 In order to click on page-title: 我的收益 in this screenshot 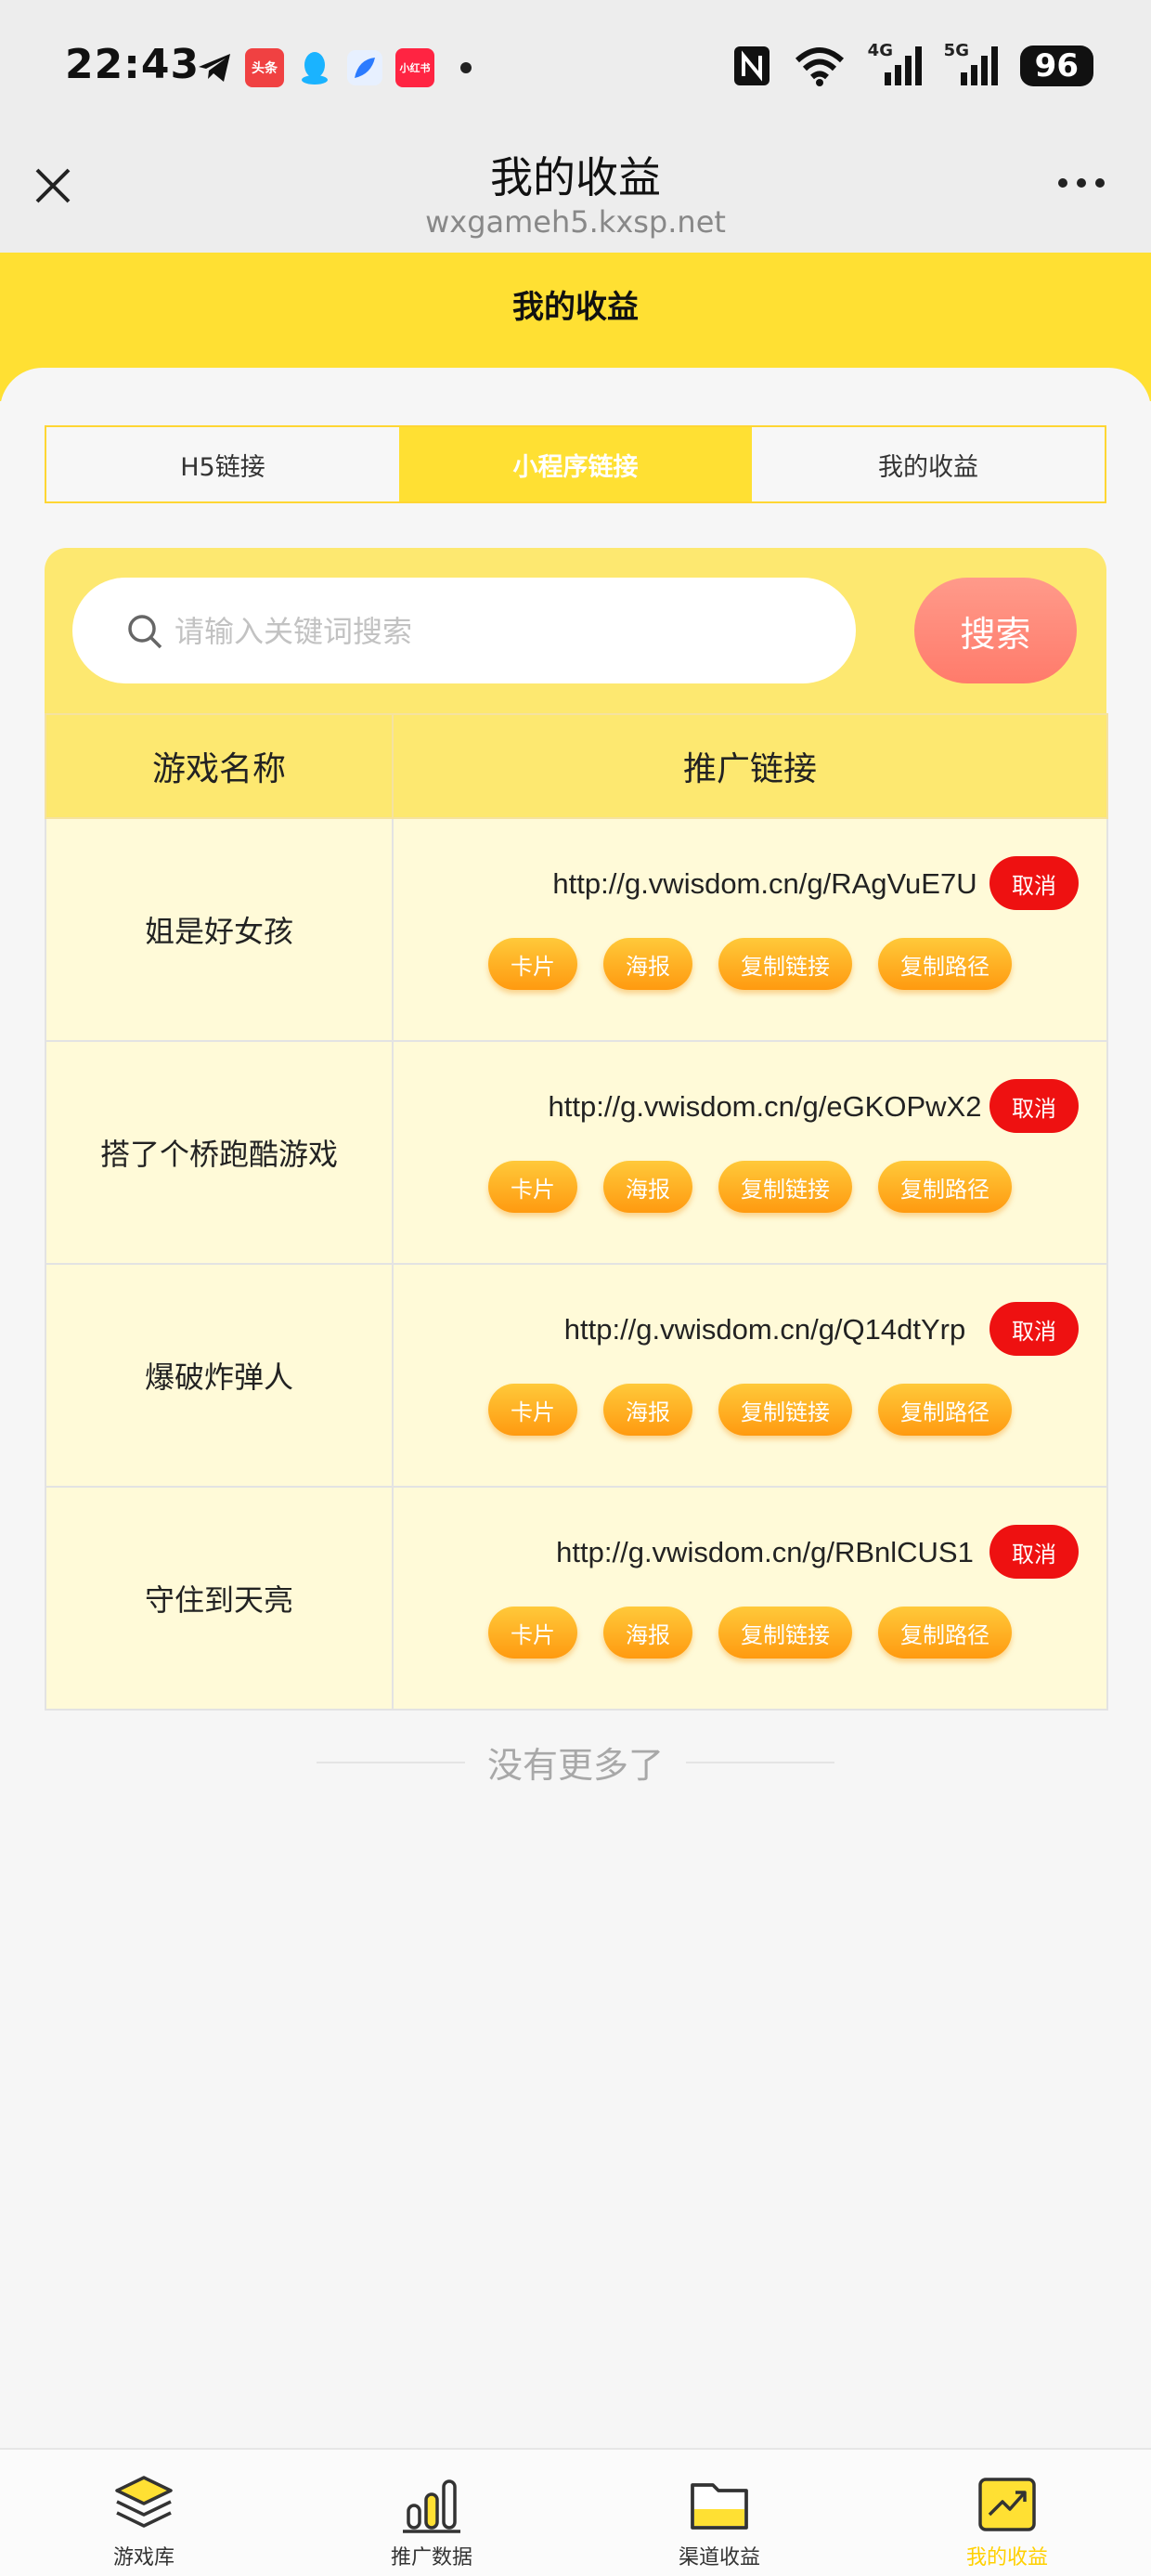, I will do `click(575, 307)`.